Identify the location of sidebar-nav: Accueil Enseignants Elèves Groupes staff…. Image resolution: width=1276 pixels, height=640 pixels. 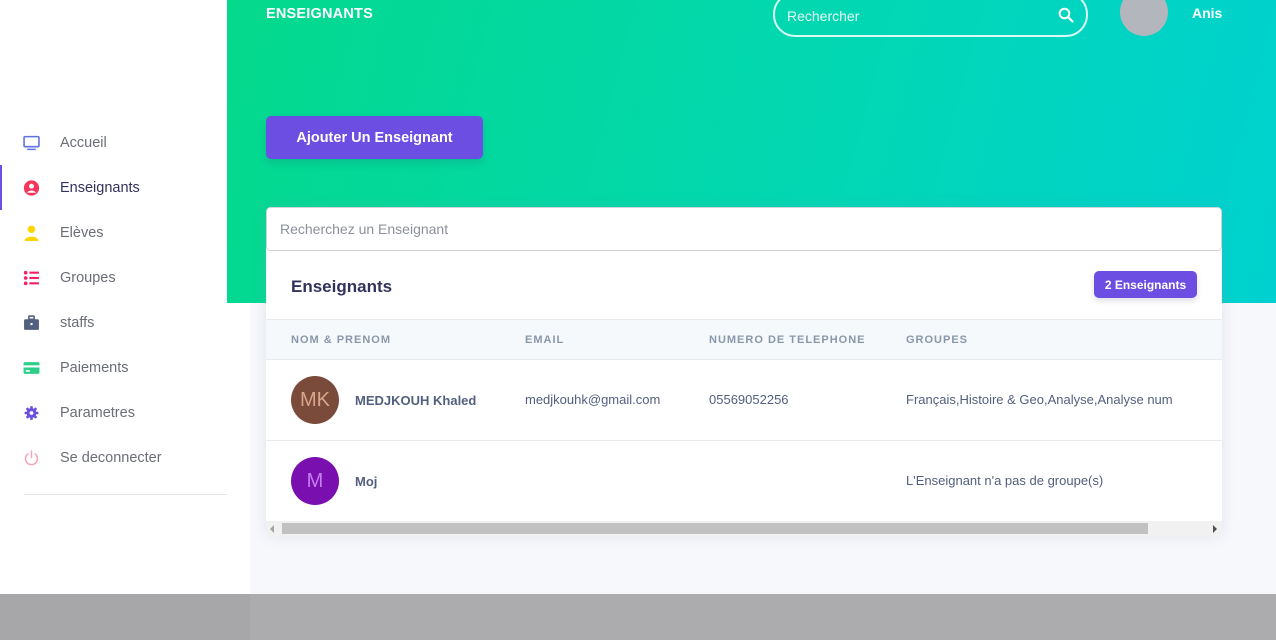
(125, 300).